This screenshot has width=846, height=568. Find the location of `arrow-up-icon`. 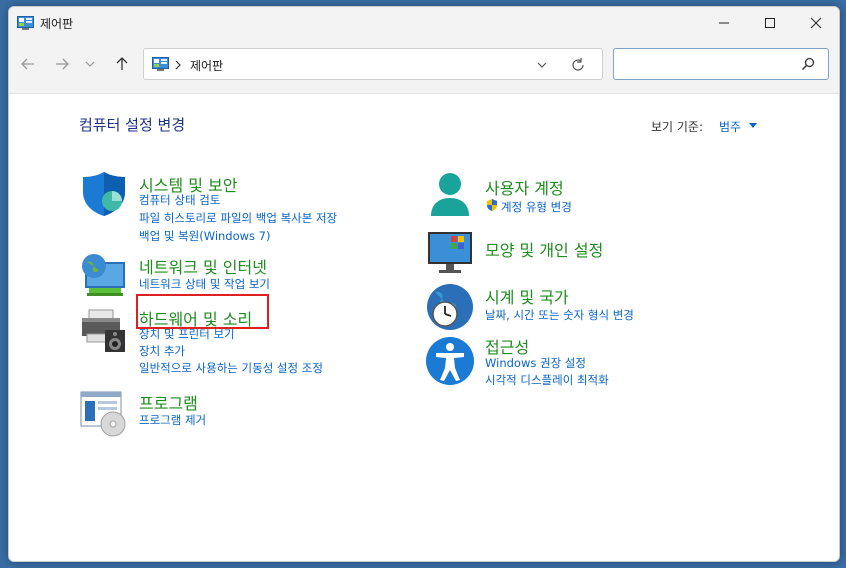

arrow-up-icon is located at coordinates (122, 63).